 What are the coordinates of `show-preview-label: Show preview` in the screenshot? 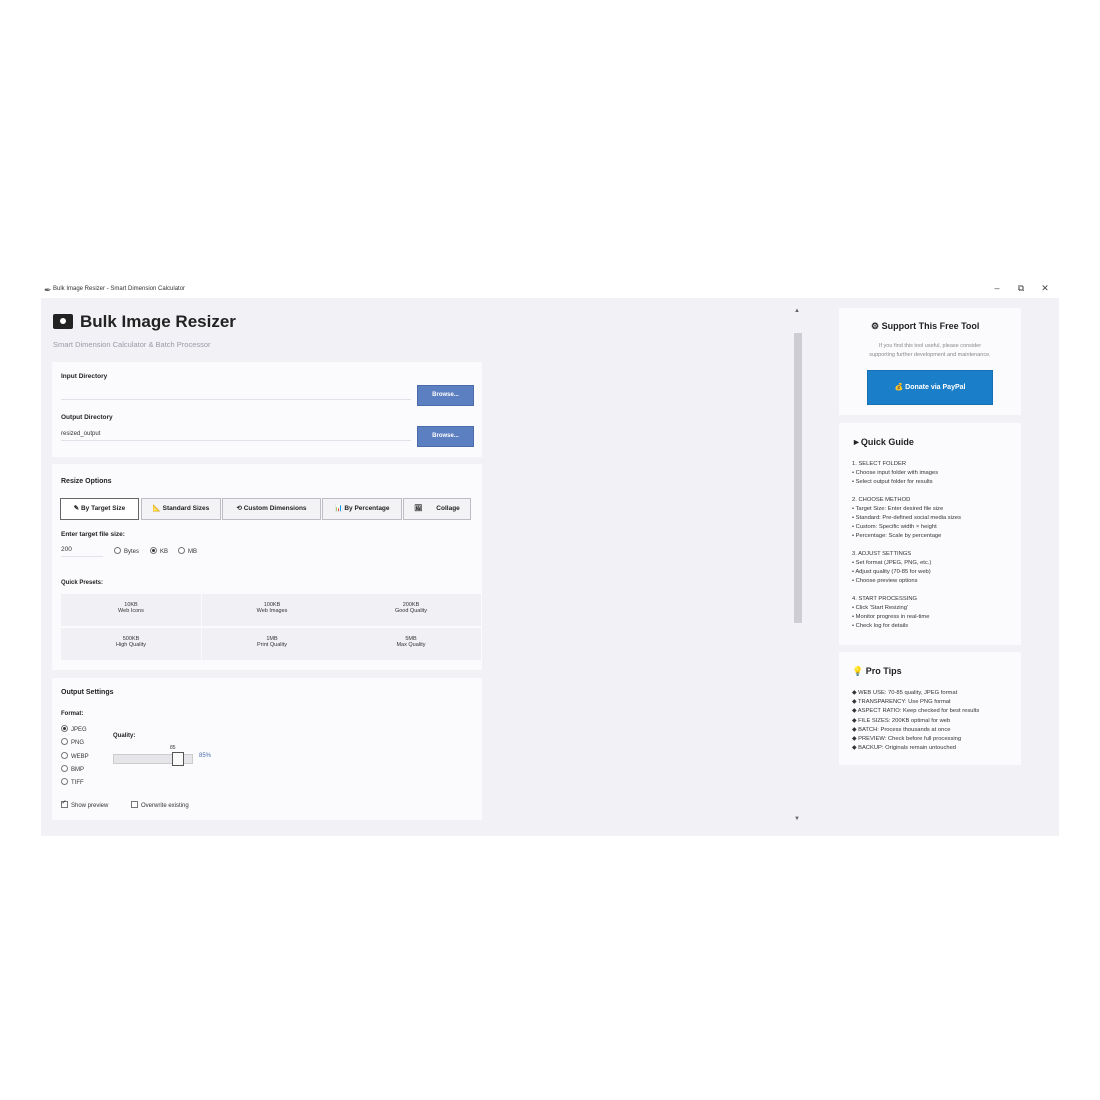 It's located at (90, 806).